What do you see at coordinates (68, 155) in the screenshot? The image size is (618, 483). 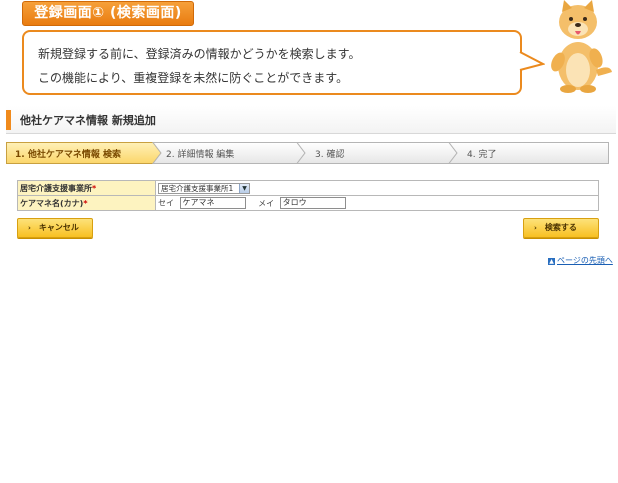 I see `step-1-label: 1. 他社ケアマネ情報 検索` at bounding box center [68, 155].